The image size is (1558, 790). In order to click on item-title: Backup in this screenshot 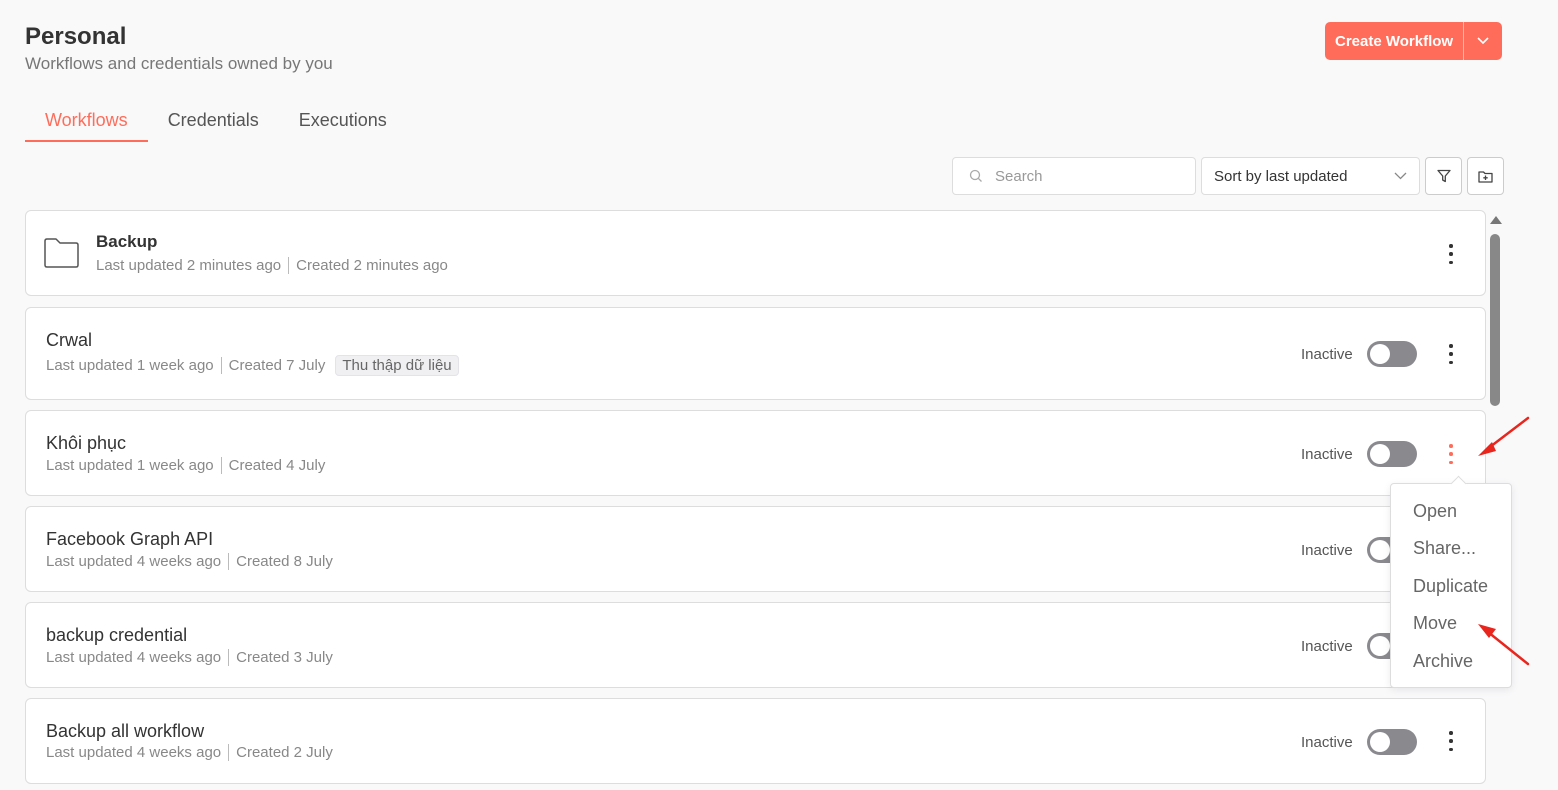, I will do `click(126, 242)`.